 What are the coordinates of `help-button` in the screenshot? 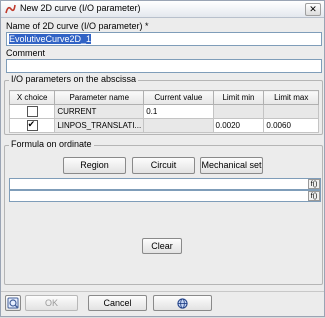 It's located at (13, 303).